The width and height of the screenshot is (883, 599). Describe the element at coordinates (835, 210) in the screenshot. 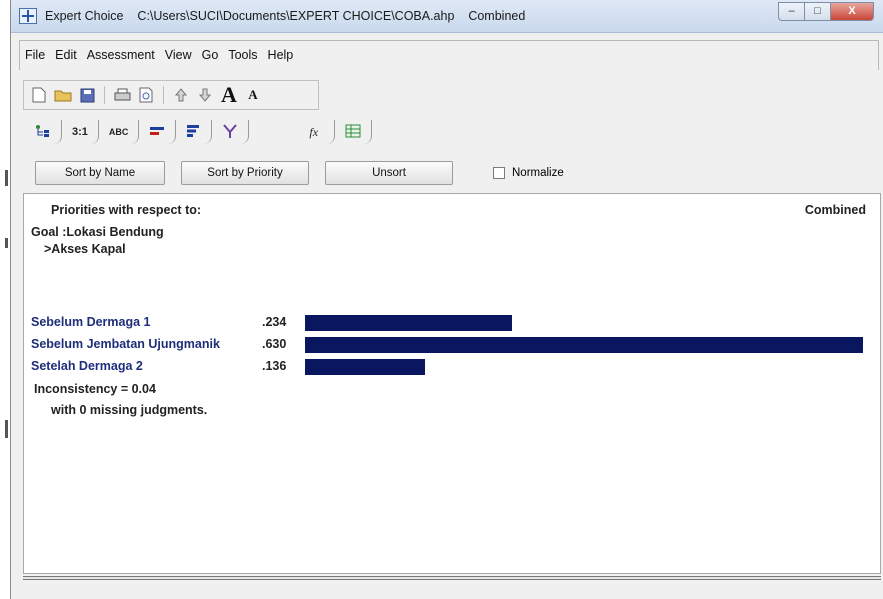

I see `mode-label: Combined` at that location.